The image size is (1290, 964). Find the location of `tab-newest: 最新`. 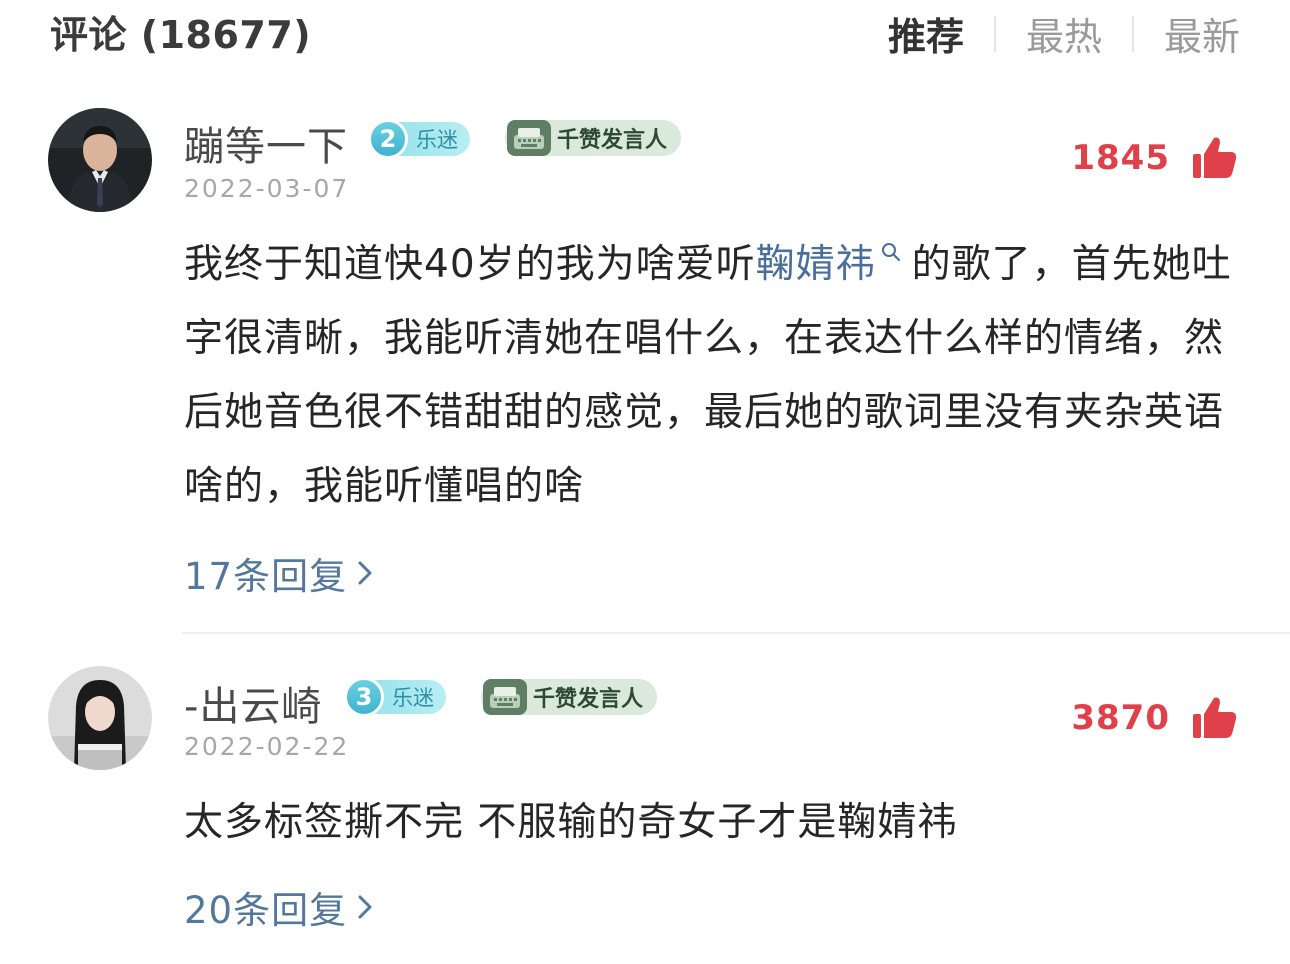

tab-newest: 最新 is located at coordinates (1202, 33).